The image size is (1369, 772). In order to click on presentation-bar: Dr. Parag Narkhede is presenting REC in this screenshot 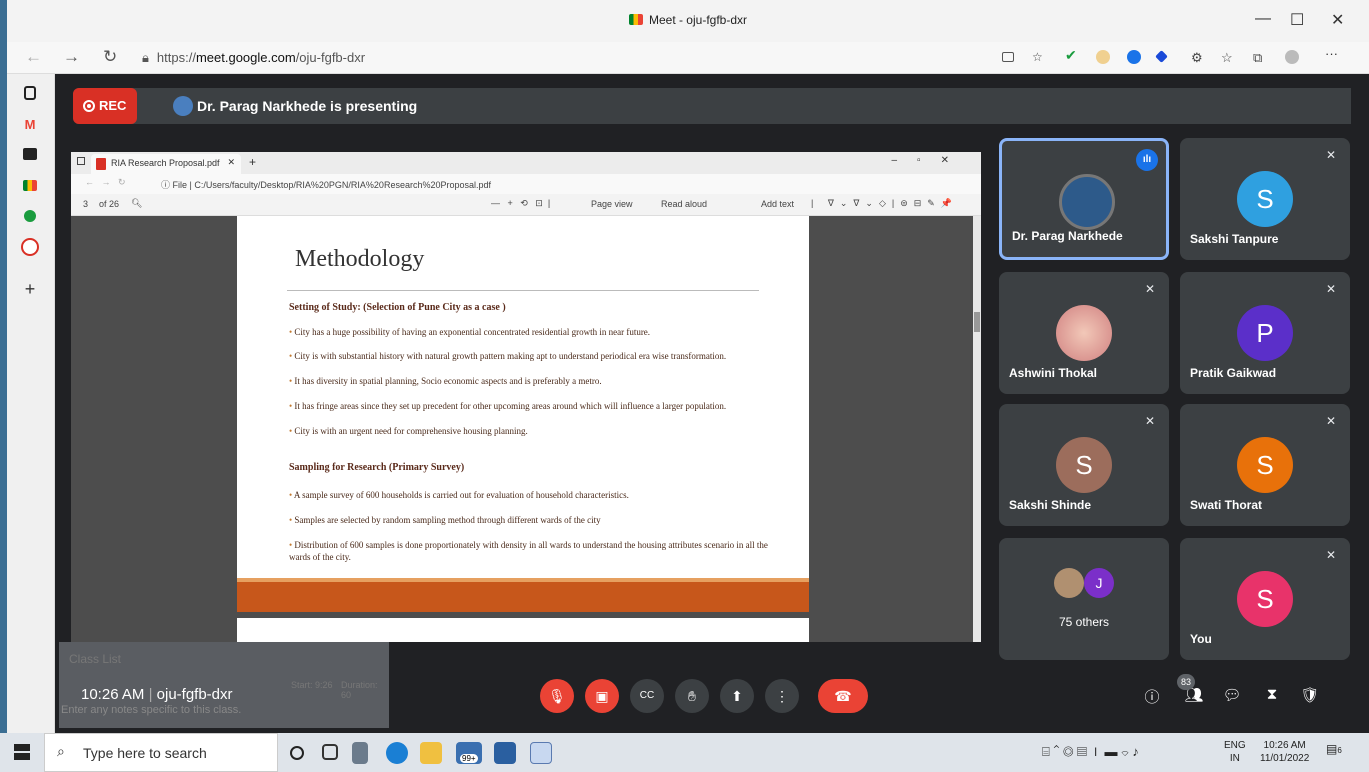, I will do `click(712, 106)`.